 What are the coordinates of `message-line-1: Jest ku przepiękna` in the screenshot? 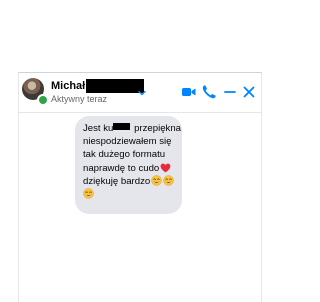 It's located at (132, 128).